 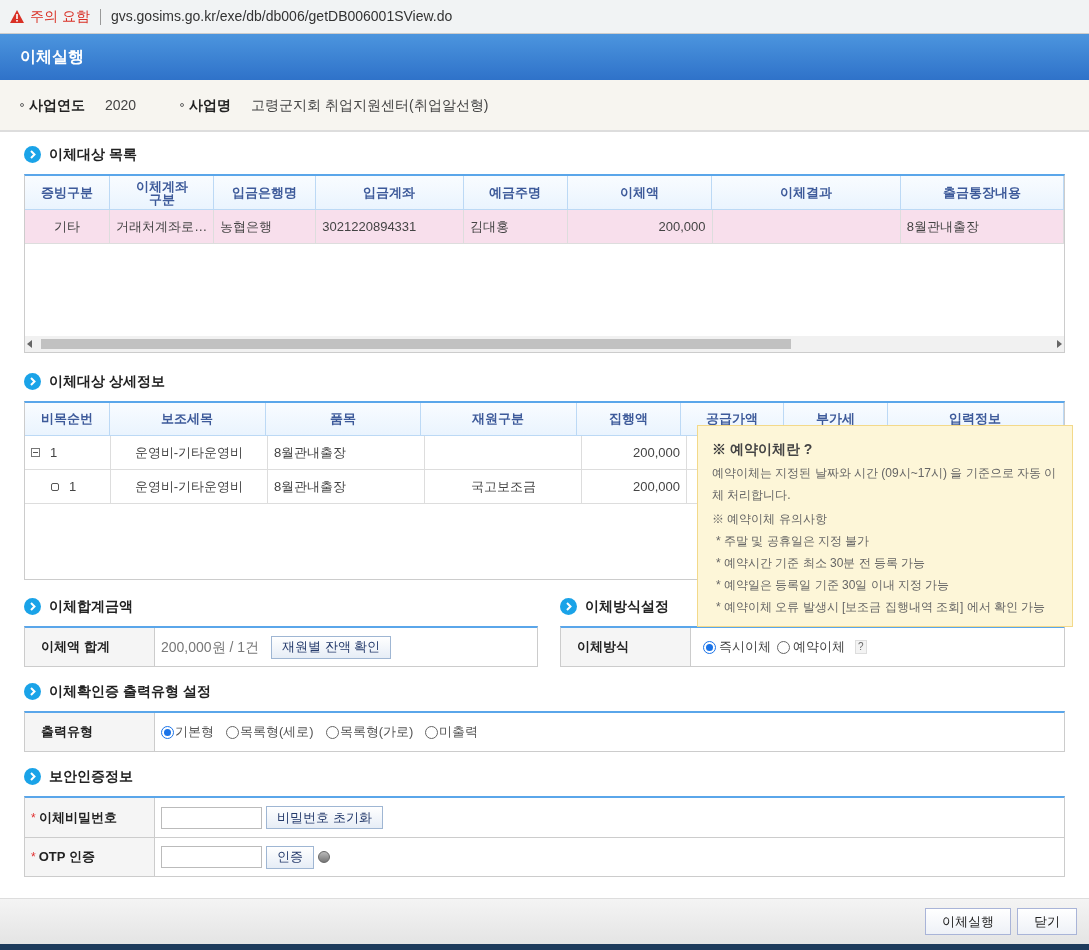 What do you see at coordinates (370, 105) in the screenshot?
I see `info-value: 고령군지회 취업지원센터(취업알선형)` at bounding box center [370, 105].